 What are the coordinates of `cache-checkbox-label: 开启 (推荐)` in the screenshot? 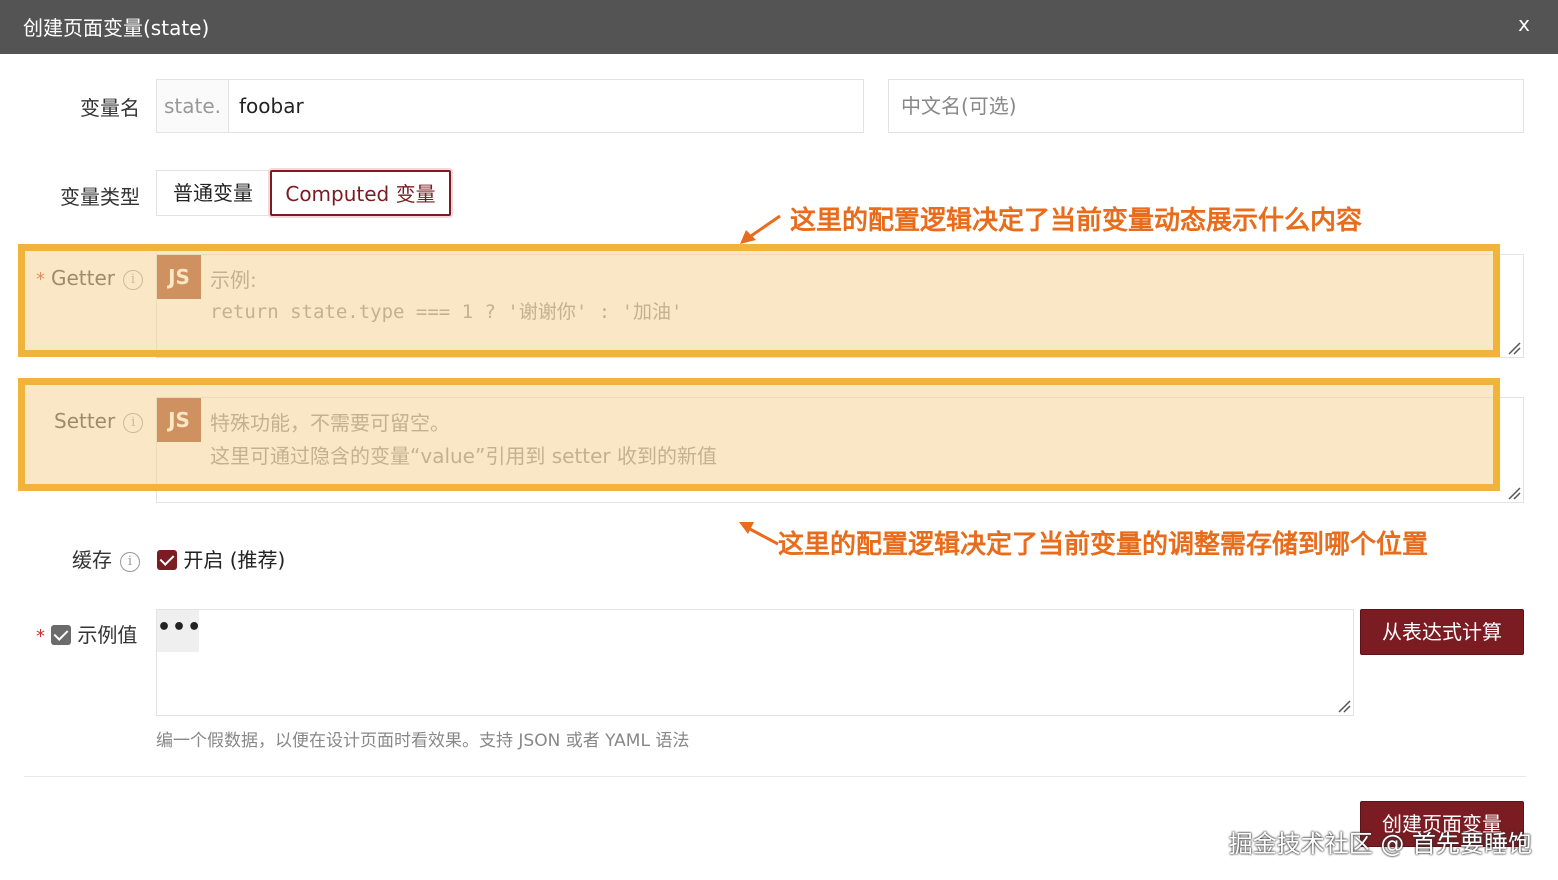 It's located at (234, 560).